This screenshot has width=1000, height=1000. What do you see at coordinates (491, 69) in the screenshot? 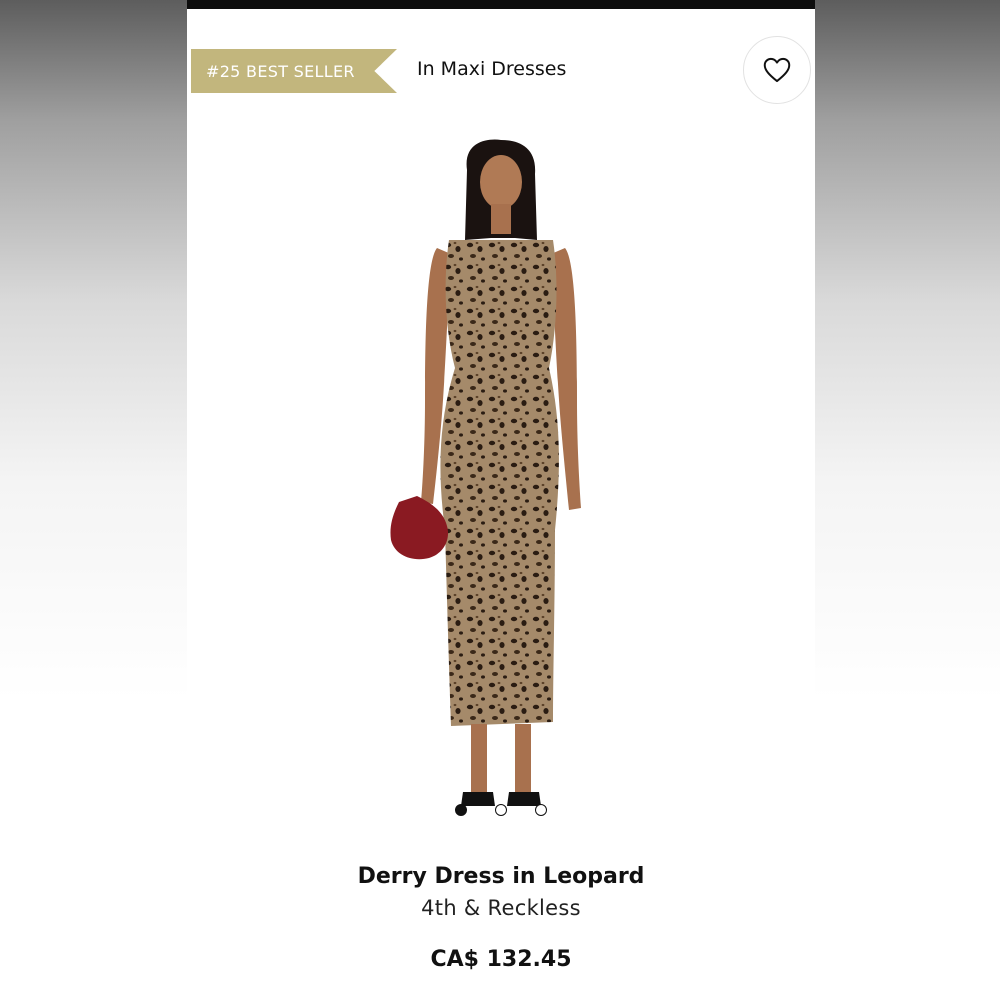
I see `category-link: In Maxi Dresses` at bounding box center [491, 69].